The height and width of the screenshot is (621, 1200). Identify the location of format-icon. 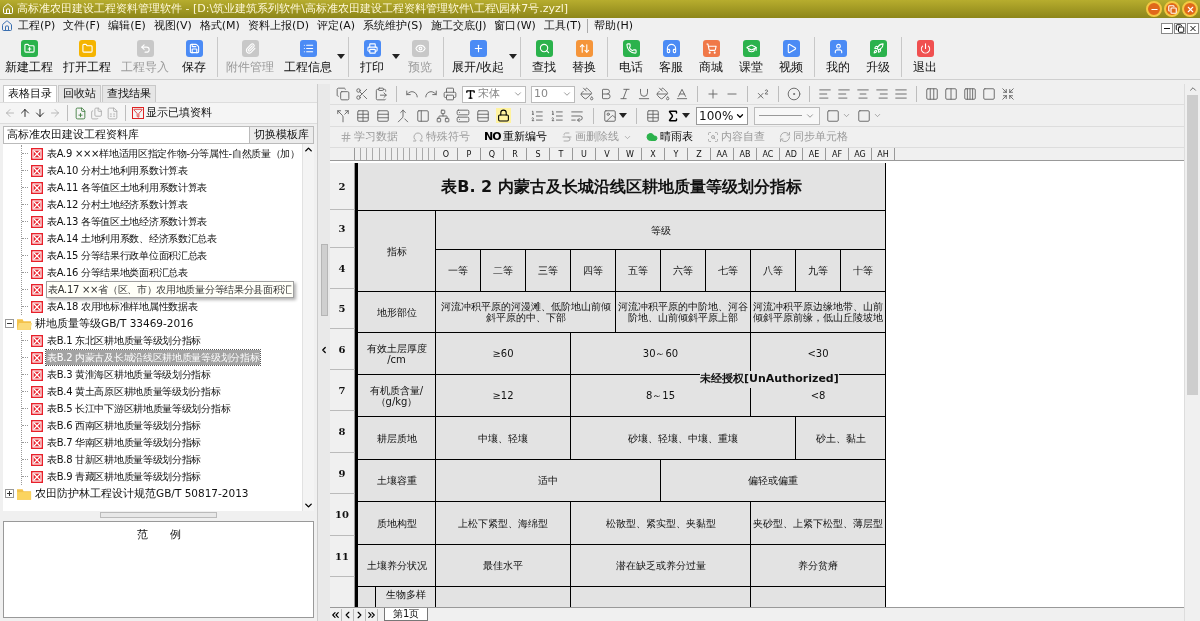
(587, 94).